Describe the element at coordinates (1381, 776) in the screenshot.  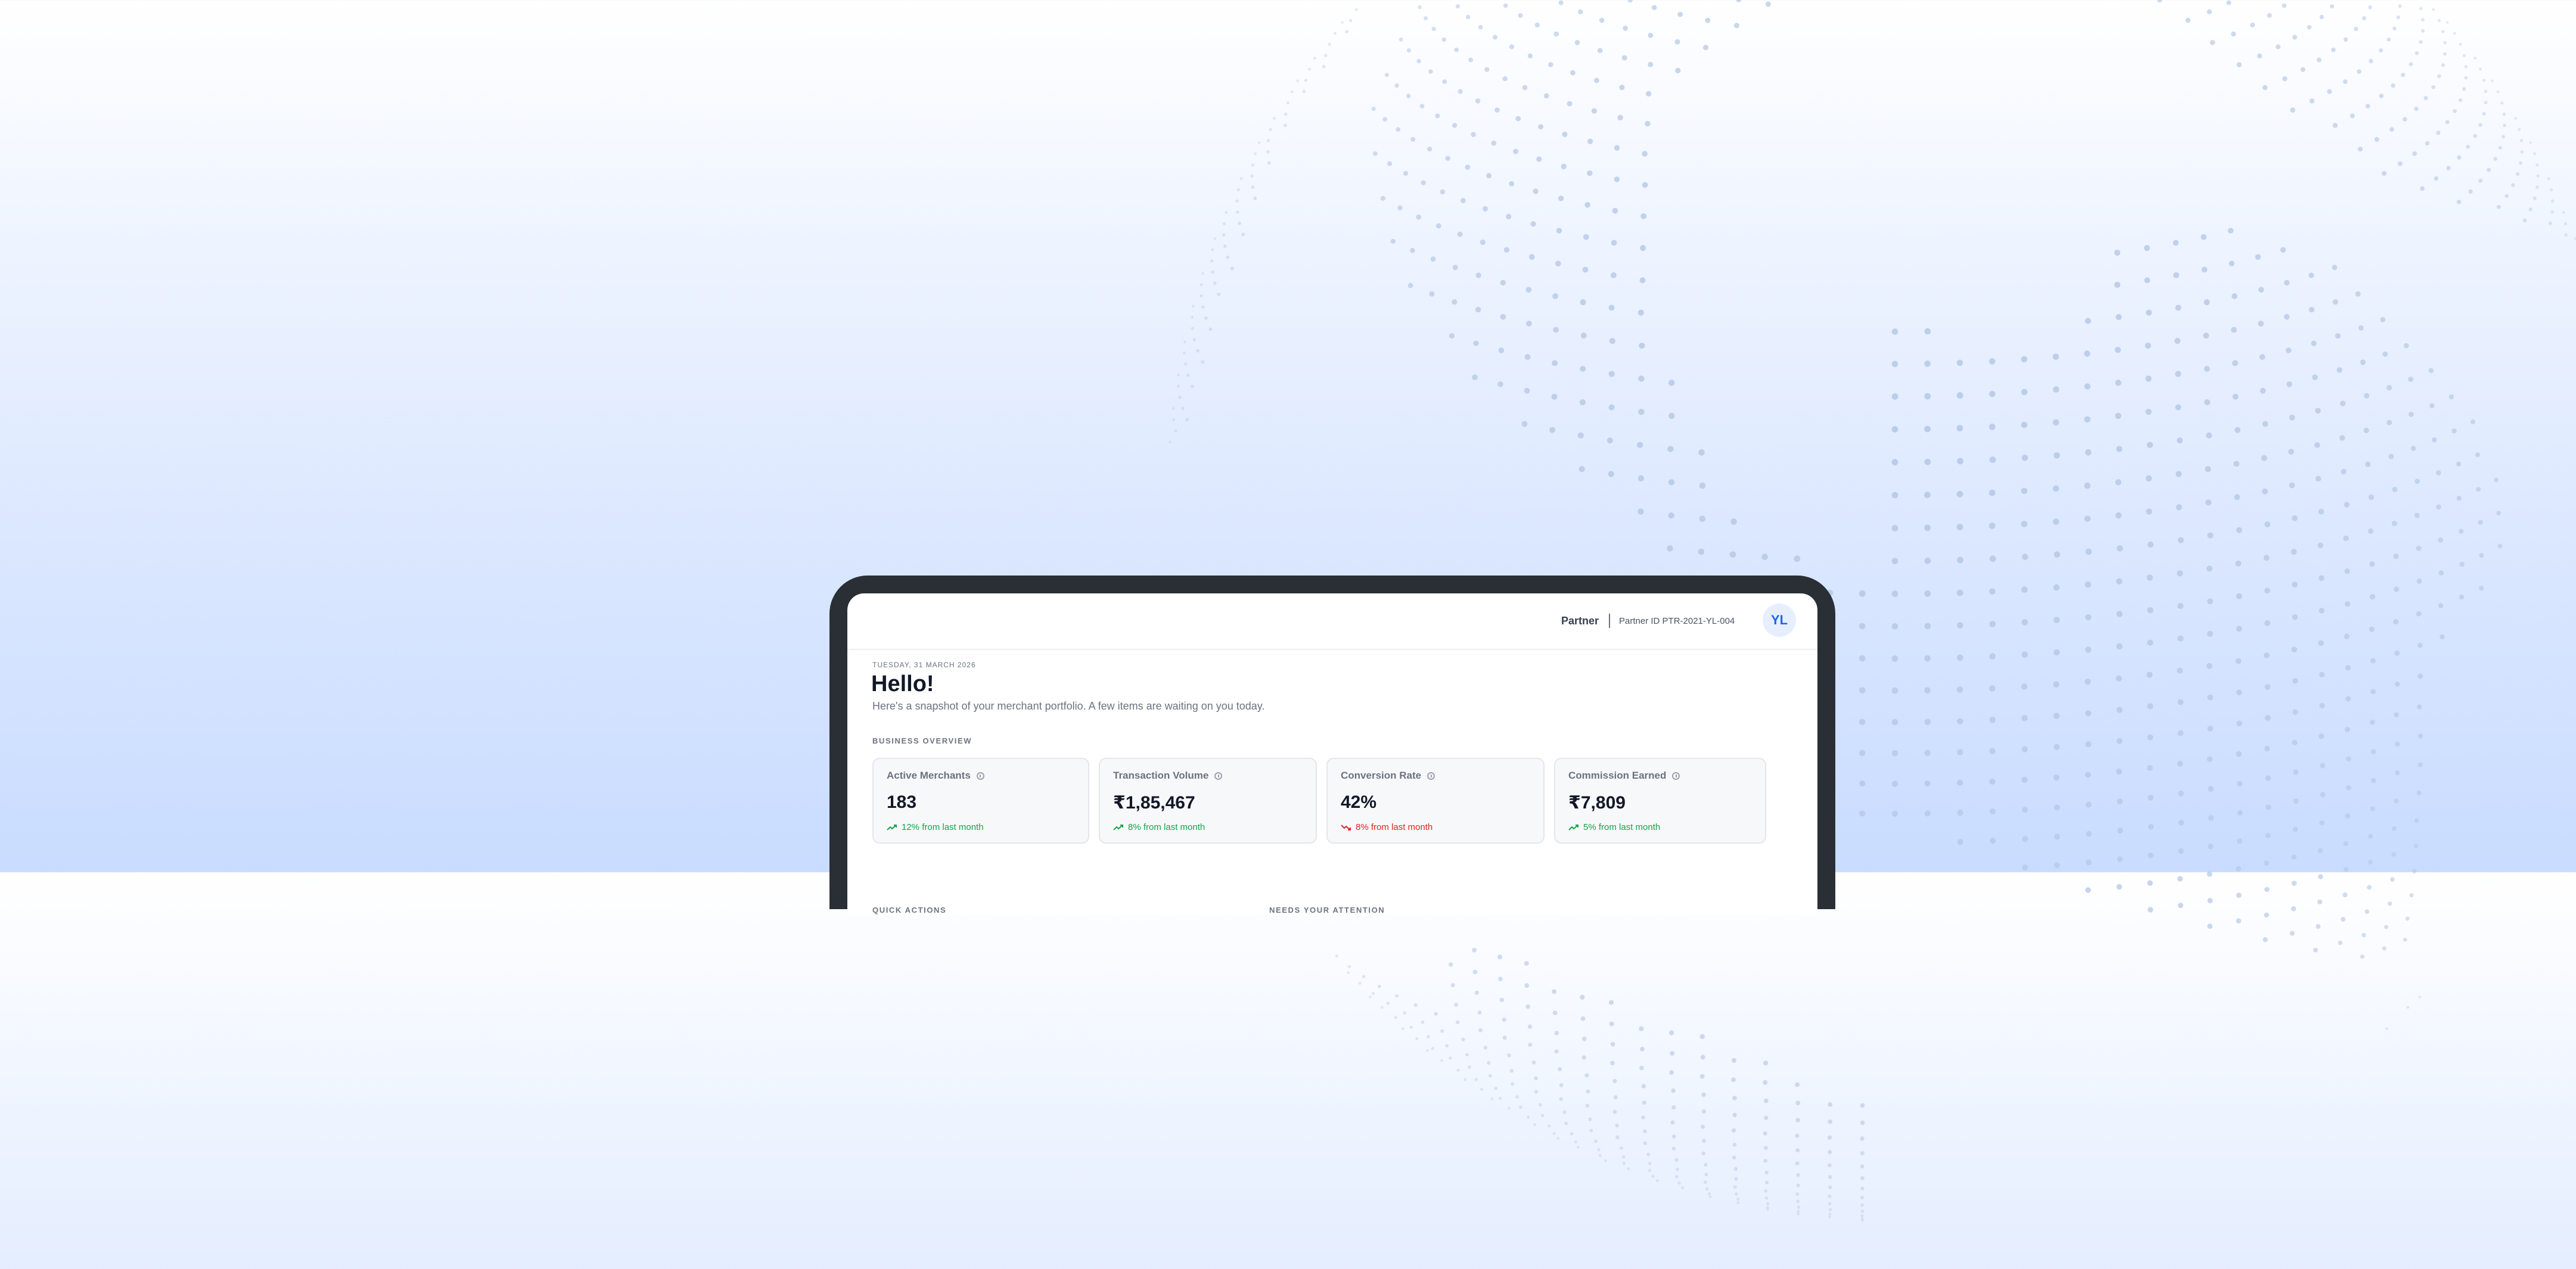
I see `metric-card-title: Conversion Rate` at that location.